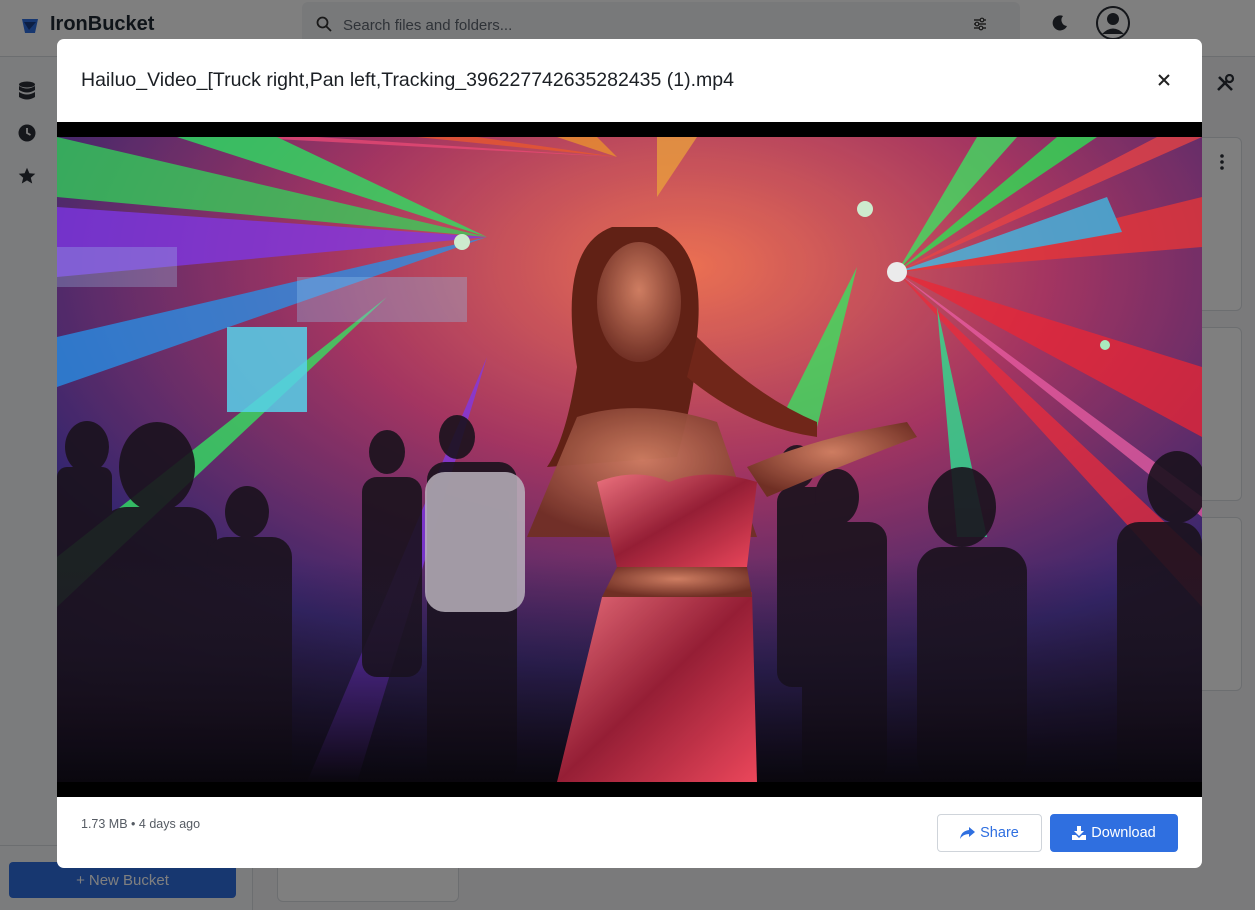 This screenshot has width=1255, height=910. Describe the element at coordinates (104, 824) in the screenshot. I see `file-size: 1.73 MB` at that location.